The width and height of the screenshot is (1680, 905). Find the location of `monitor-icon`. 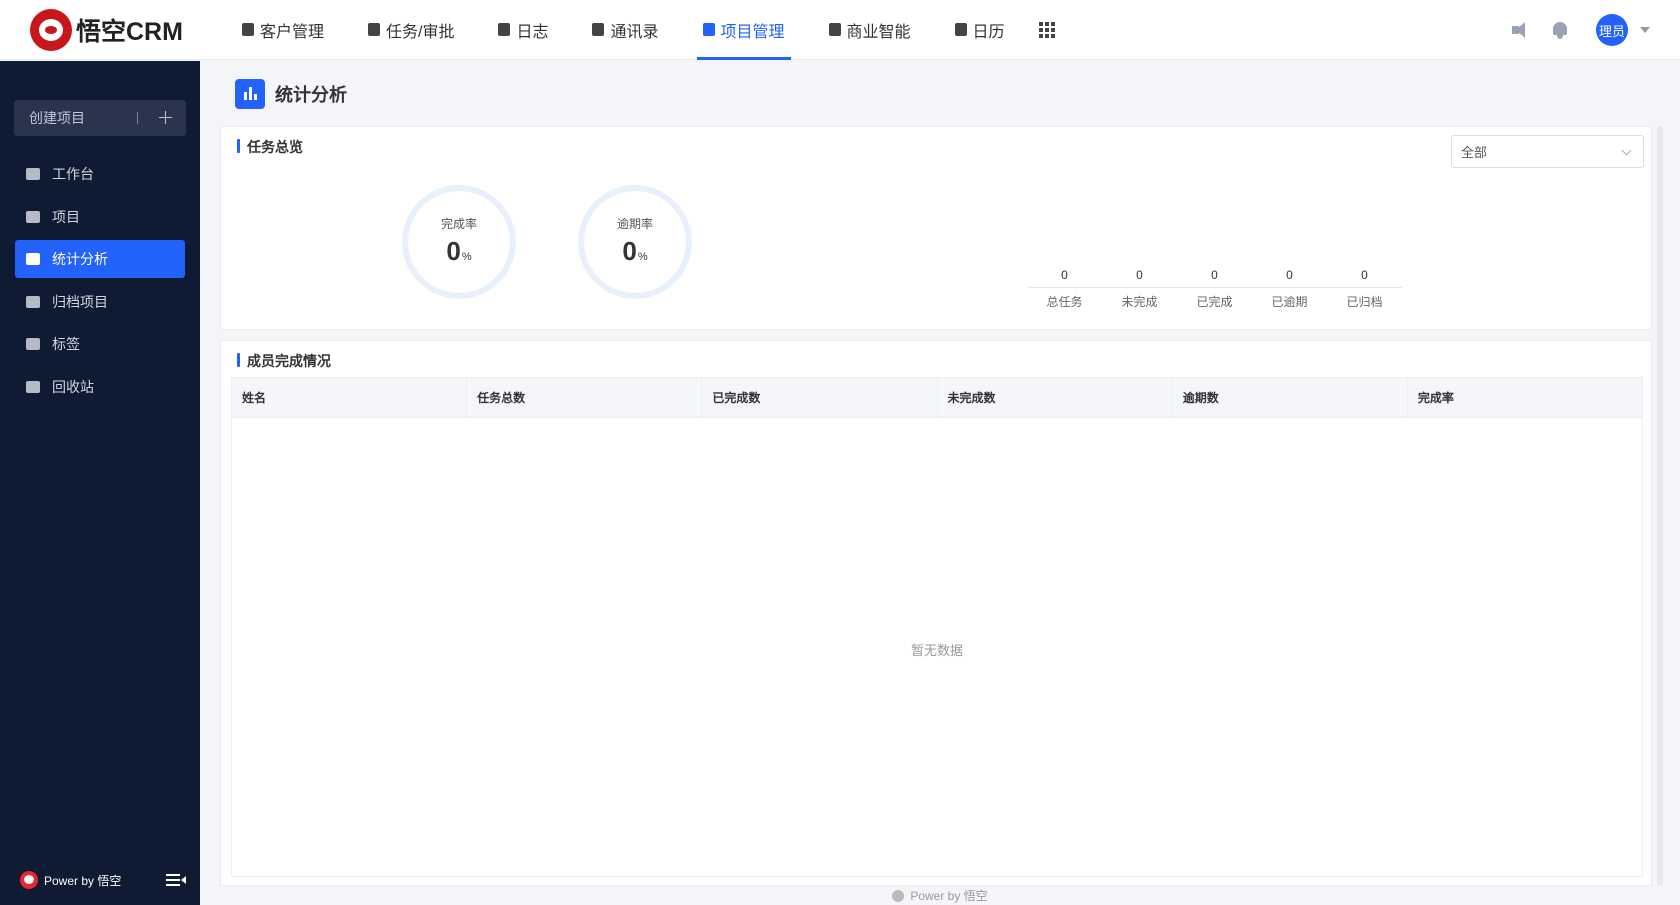

monitor-icon is located at coordinates (33, 174).